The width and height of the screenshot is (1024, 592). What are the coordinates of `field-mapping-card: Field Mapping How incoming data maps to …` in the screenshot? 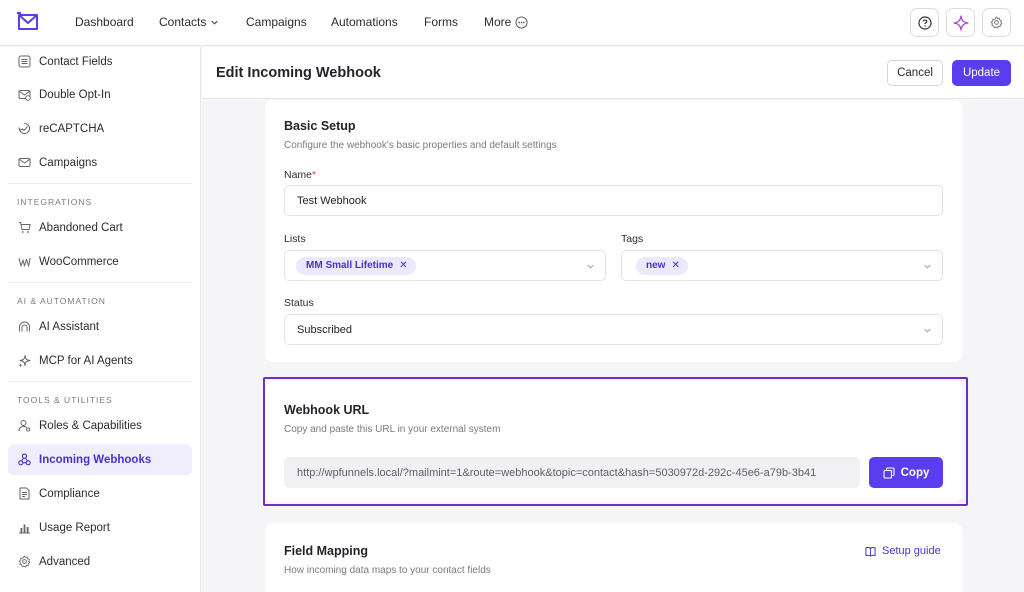 It's located at (613, 557).